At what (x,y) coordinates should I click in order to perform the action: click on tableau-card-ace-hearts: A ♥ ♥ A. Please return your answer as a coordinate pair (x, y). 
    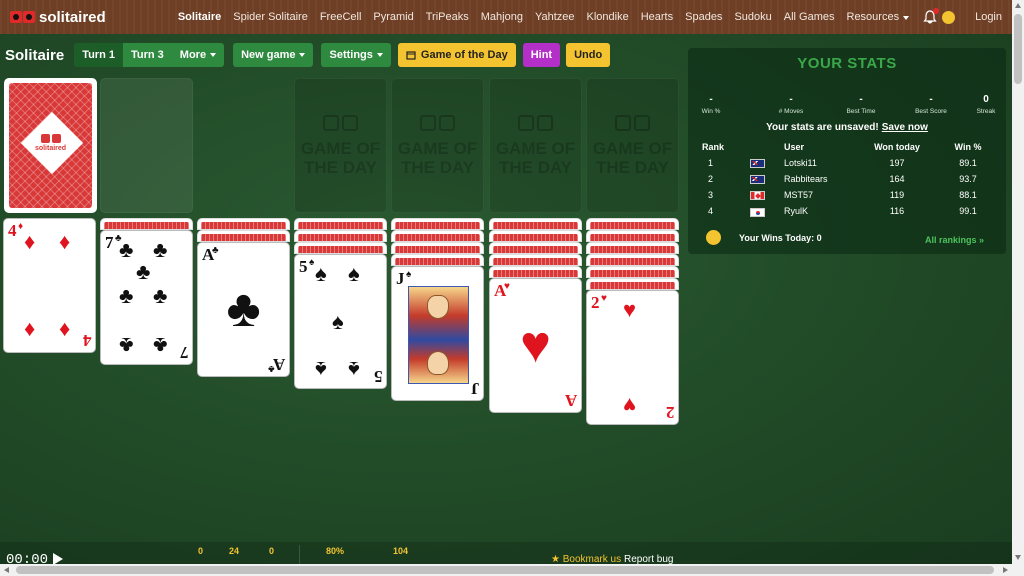
    Looking at the image, I should click on (535, 345).